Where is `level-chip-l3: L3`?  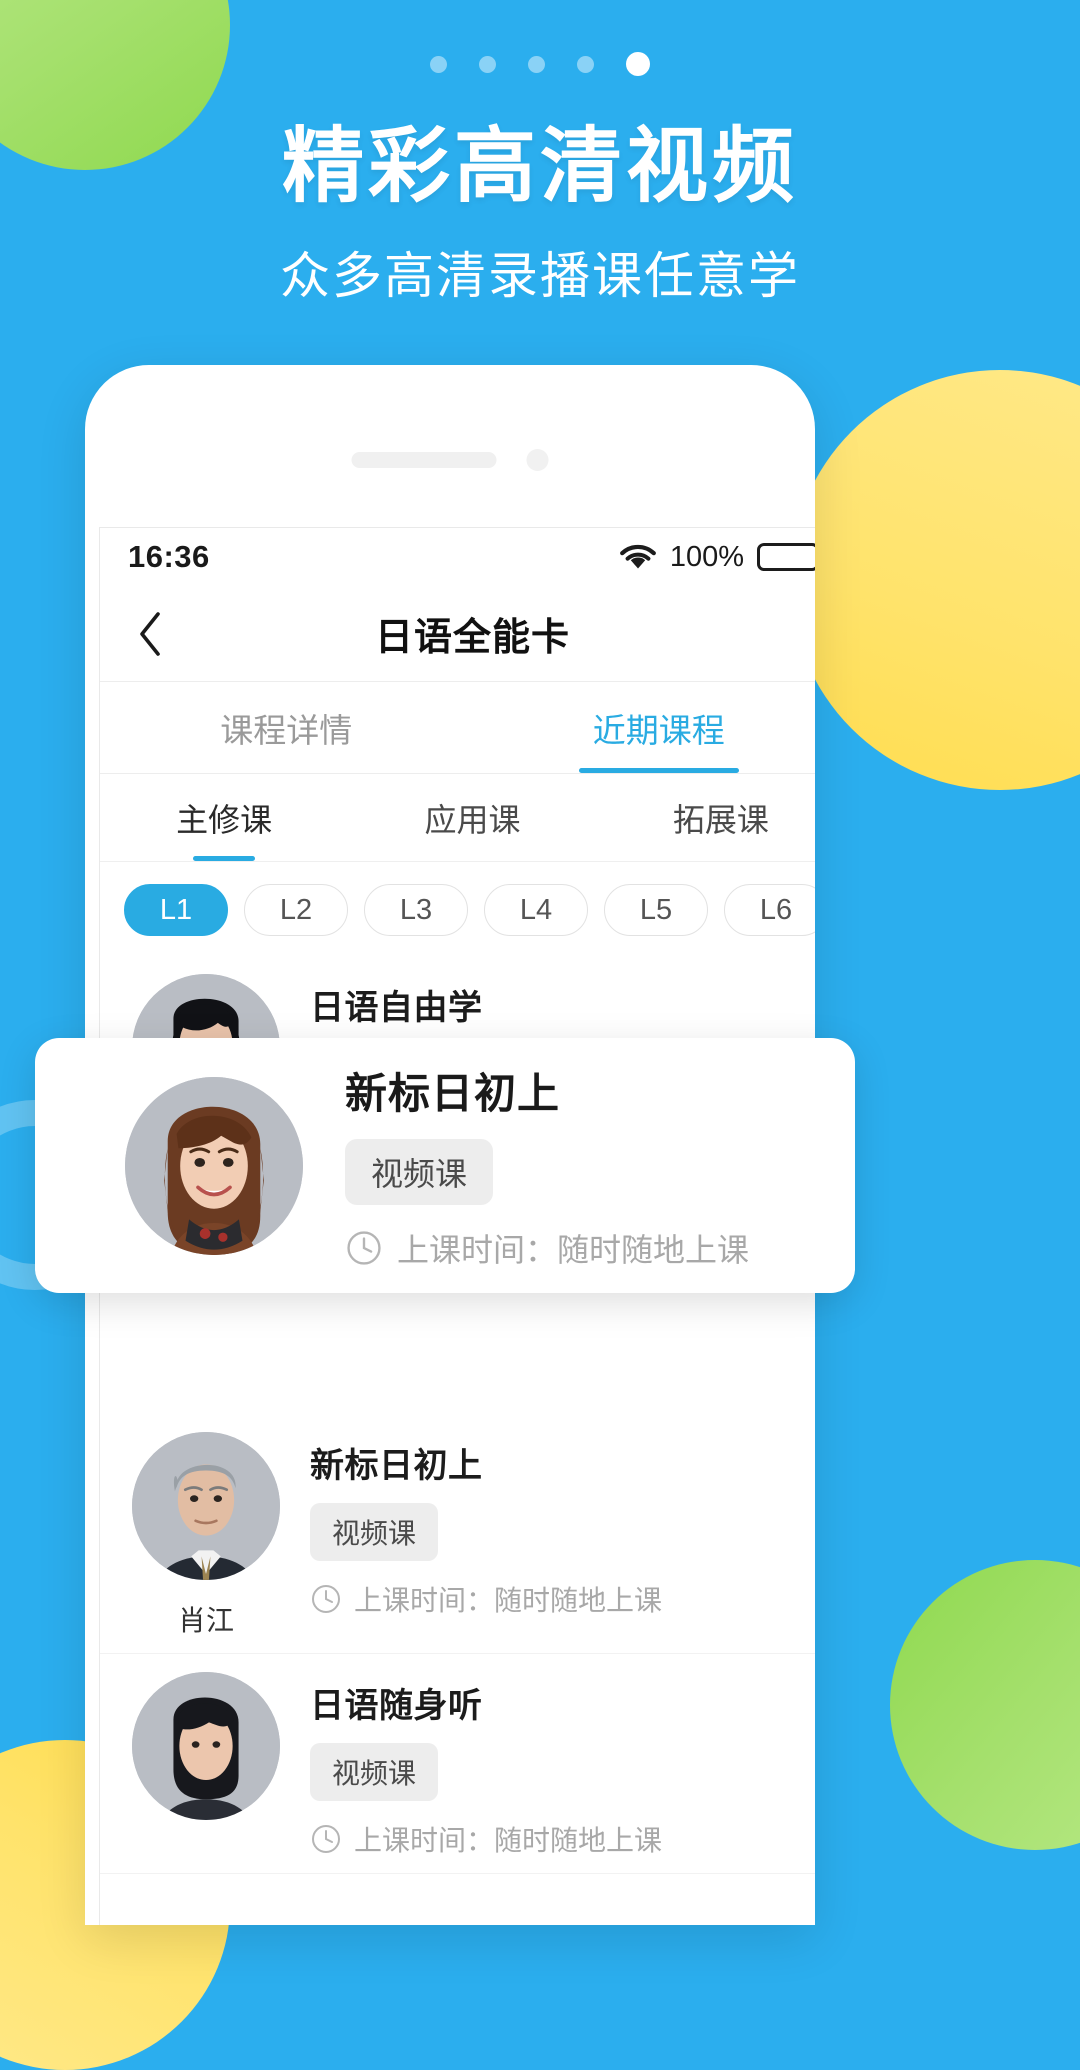
level-chip-l3: L3 is located at coordinates (416, 910).